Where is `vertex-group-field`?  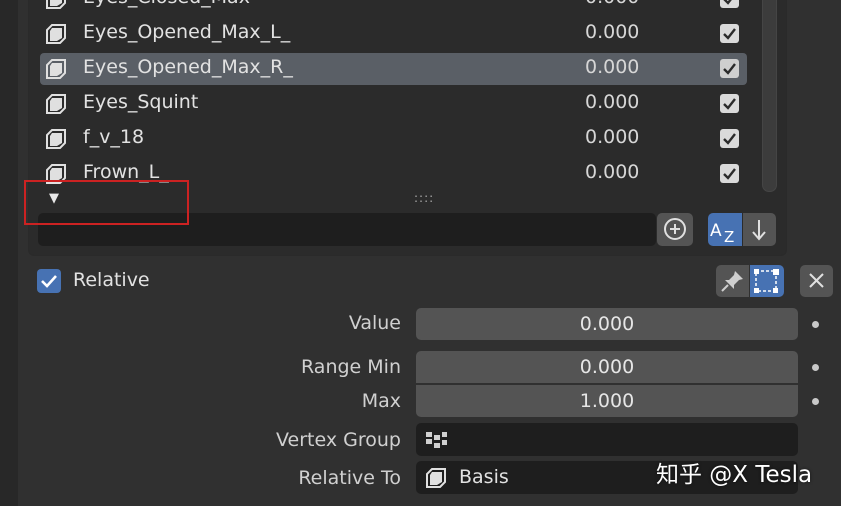 vertex-group-field is located at coordinates (607, 439).